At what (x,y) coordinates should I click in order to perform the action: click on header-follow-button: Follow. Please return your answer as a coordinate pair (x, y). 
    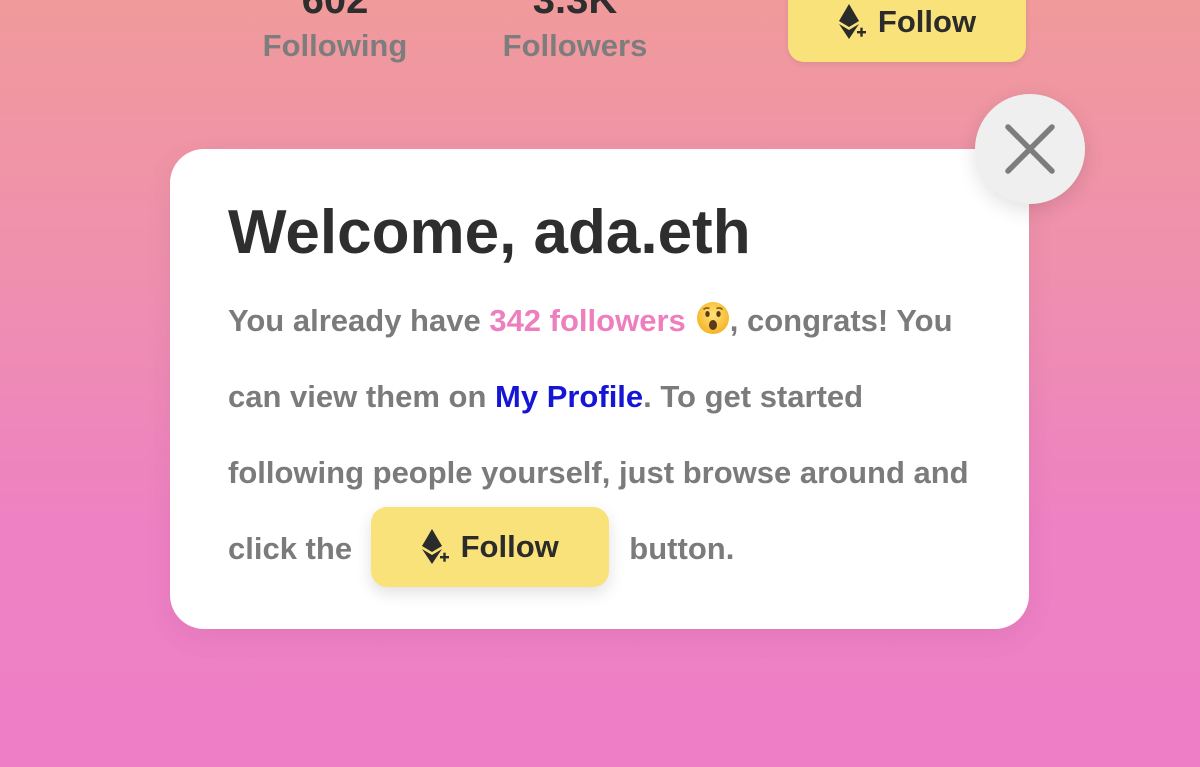
    Looking at the image, I should click on (907, 31).